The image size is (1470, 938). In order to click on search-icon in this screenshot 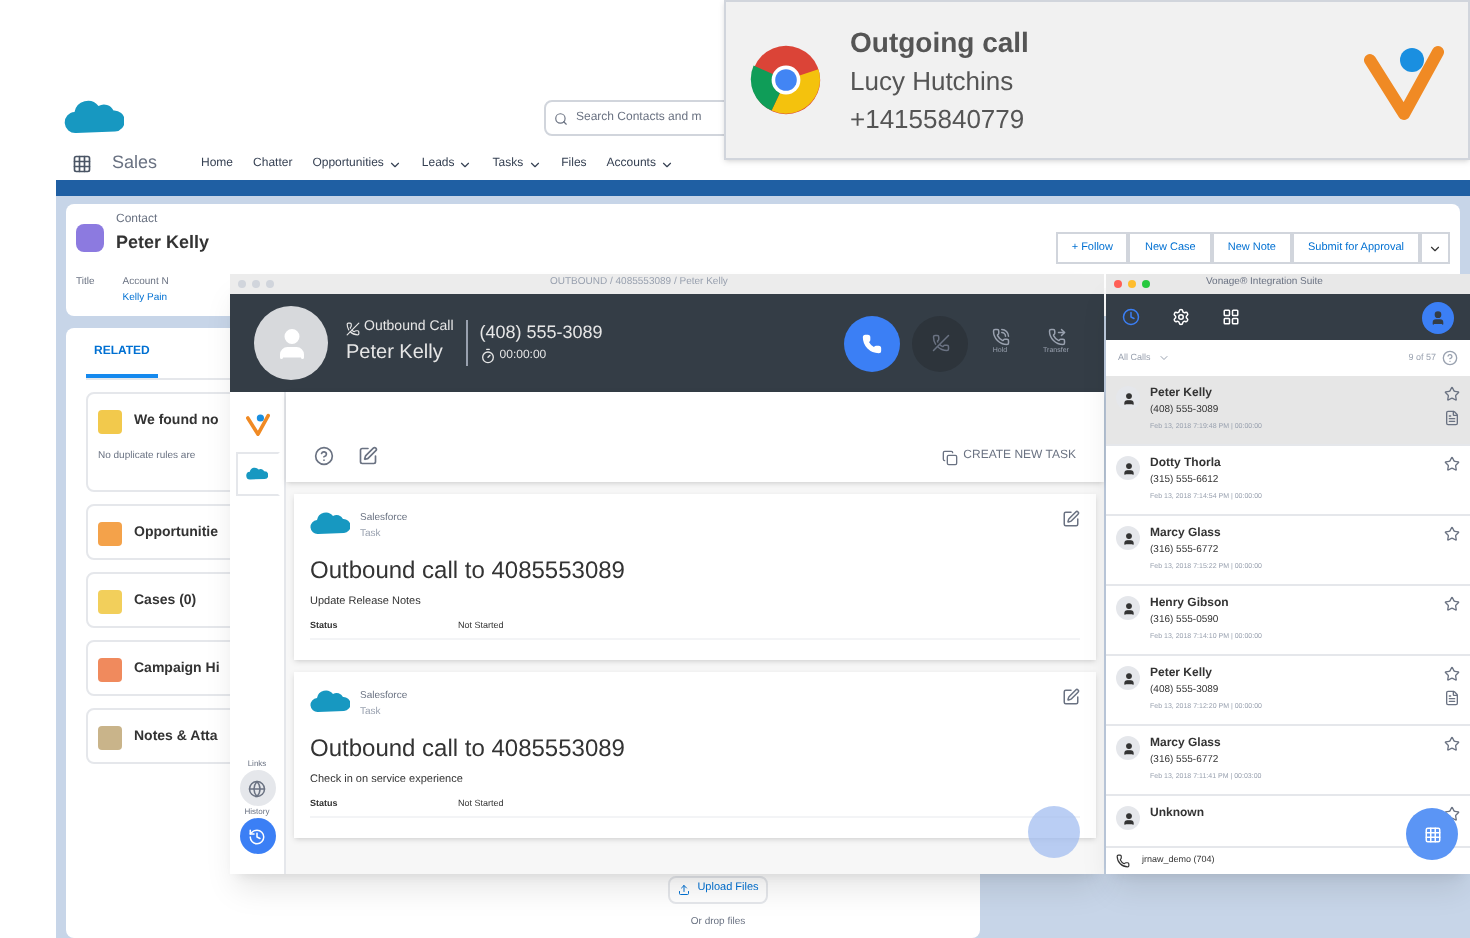, I will do `click(561, 118)`.